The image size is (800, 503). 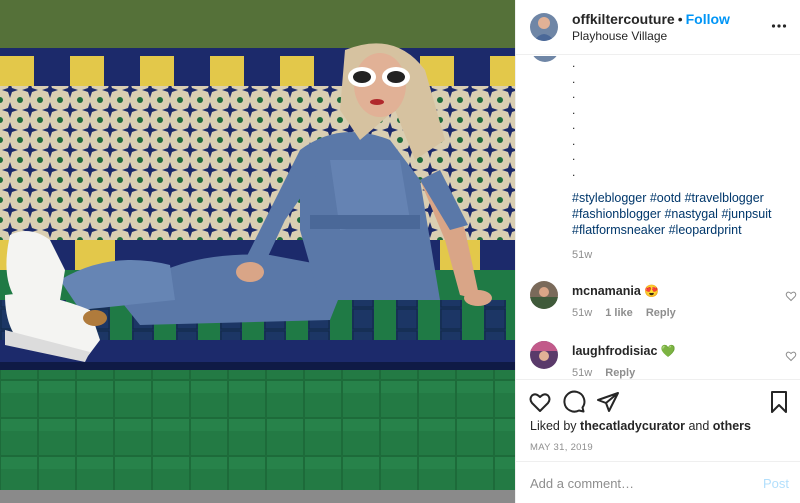 What do you see at coordinates (574, 402) in the screenshot?
I see `comment-icon` at bounding box center [574, 402].